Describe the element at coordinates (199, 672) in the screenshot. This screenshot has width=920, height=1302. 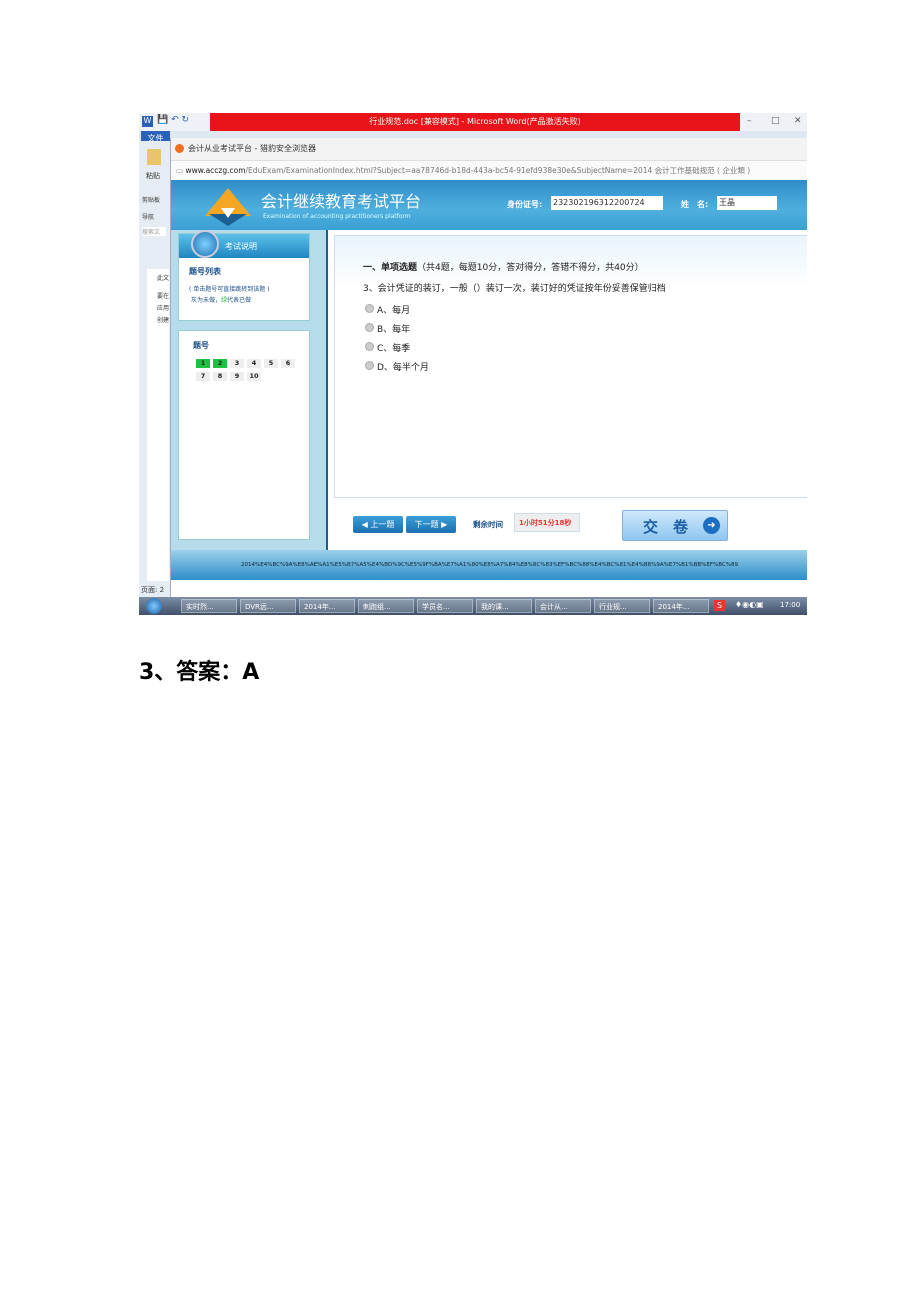
I see `answer-text: 3、答案：A` at that location.